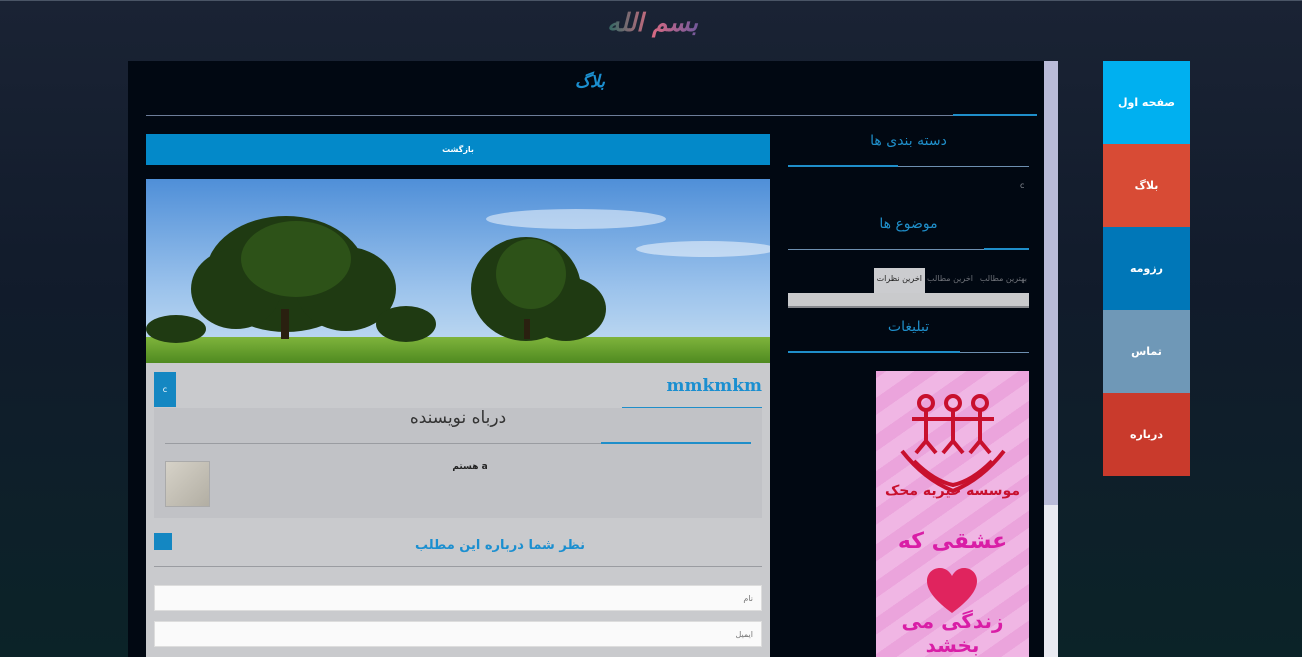  What do you see at coordinates (1146, 434) in the screenshot?
I see `nav-item-about: درباره` at bounding box center [1146, 434].